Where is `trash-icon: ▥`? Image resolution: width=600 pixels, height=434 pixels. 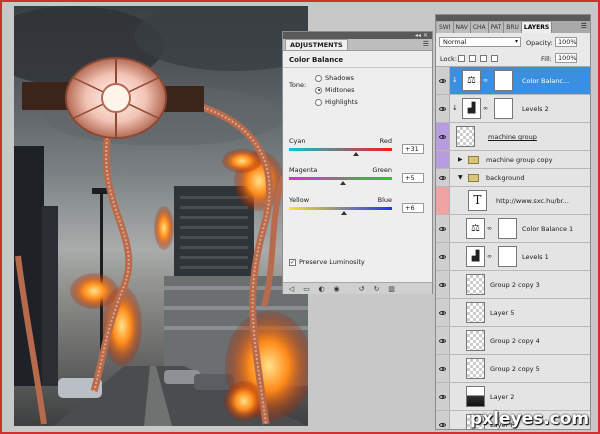
trash-icon: ▥ is located at coordinates (391, 289).